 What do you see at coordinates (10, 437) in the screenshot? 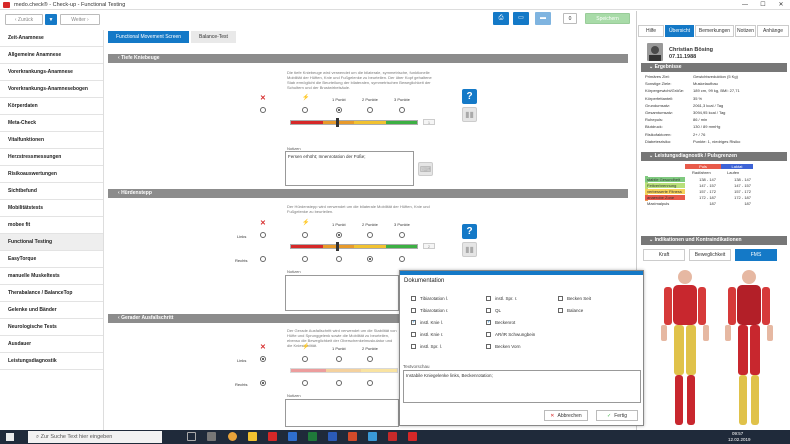
I see `windows-start-icon` at bounding box center [10, 437].